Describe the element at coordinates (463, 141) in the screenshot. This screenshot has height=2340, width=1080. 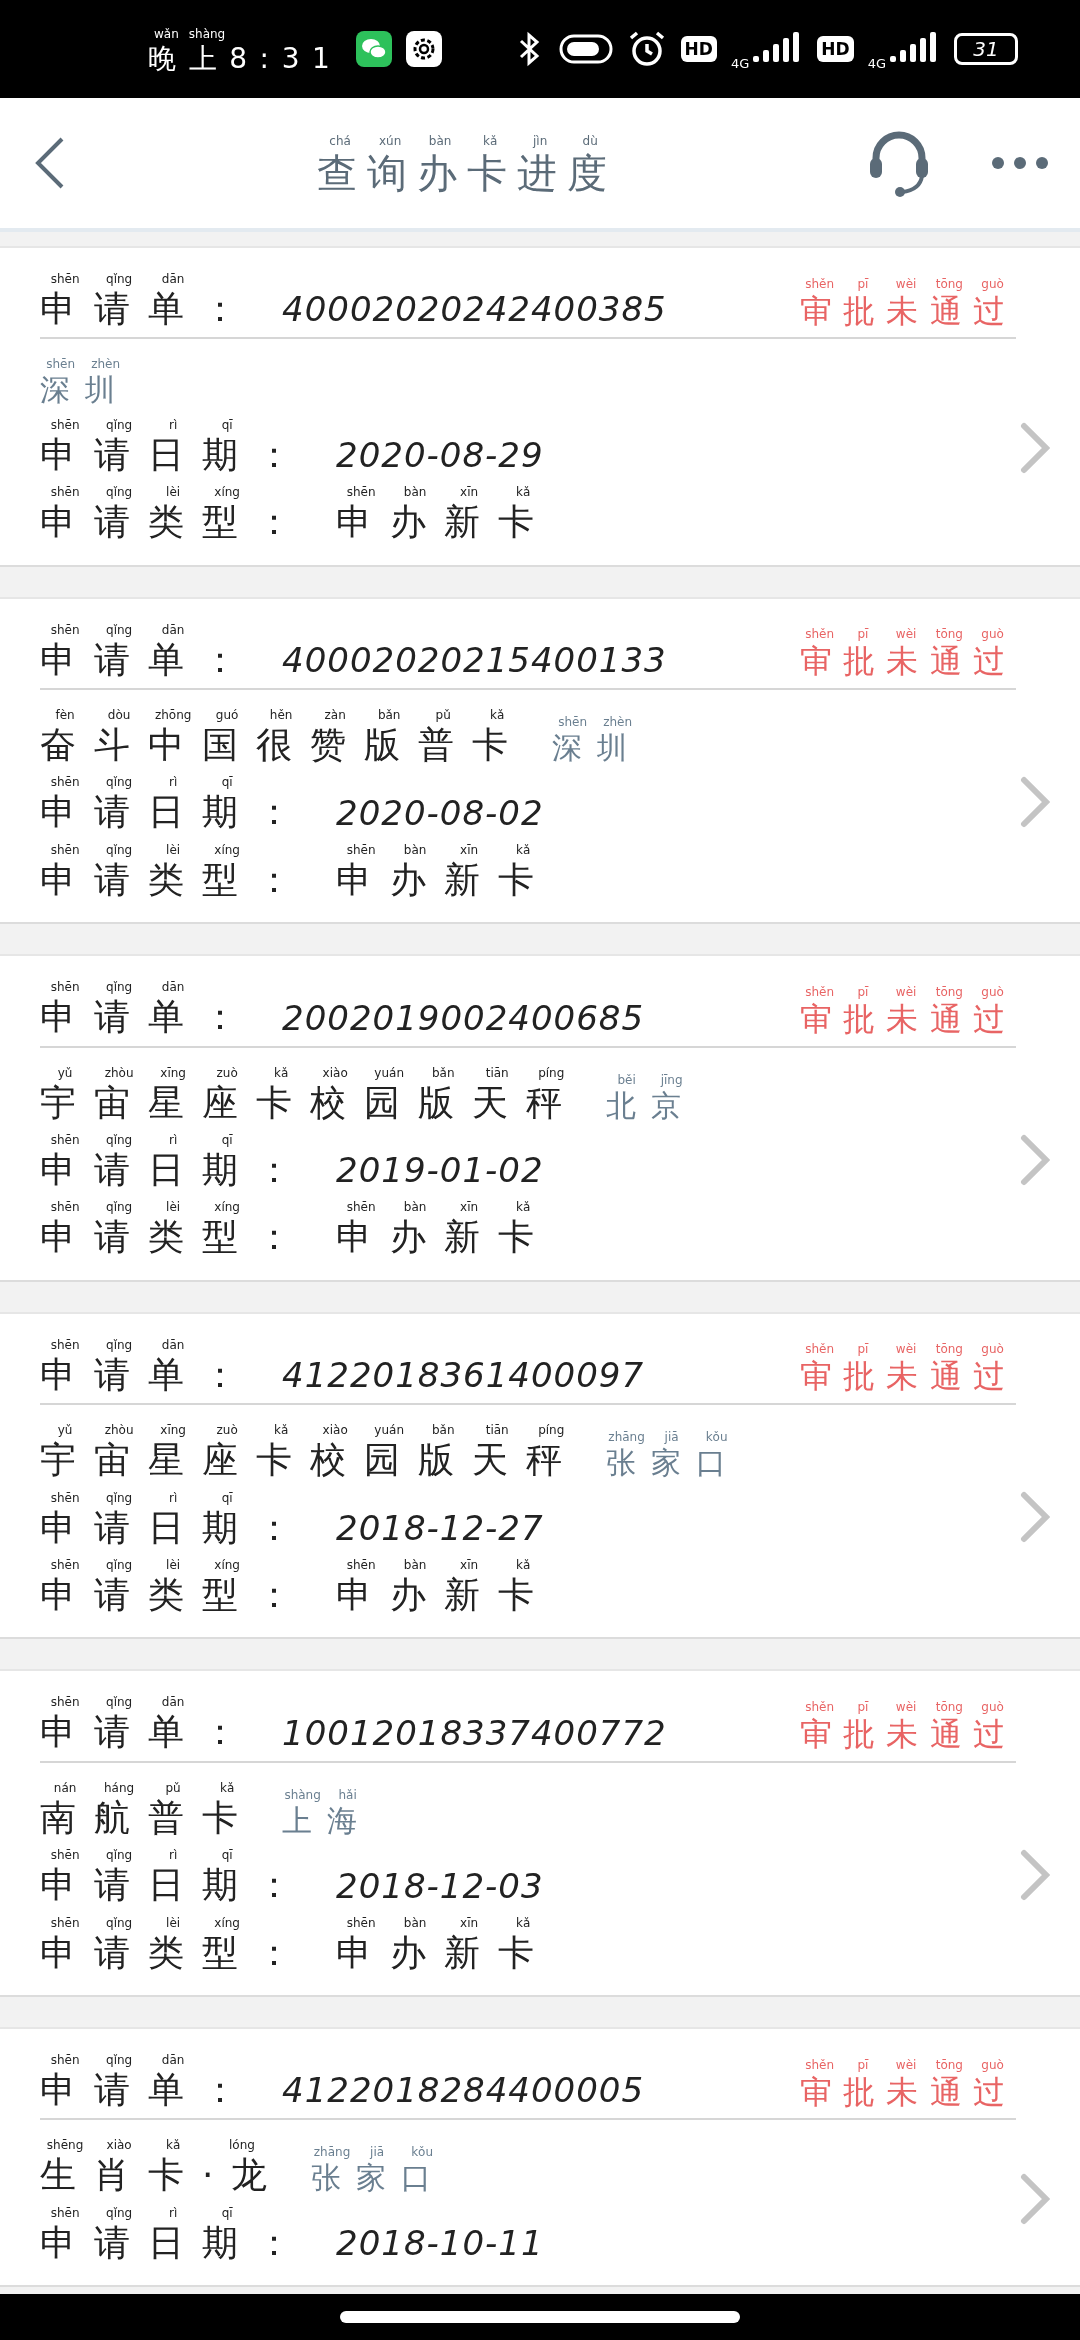
I see `pinyin-text: chá xún bàn kǎ jìn dù` at that location.